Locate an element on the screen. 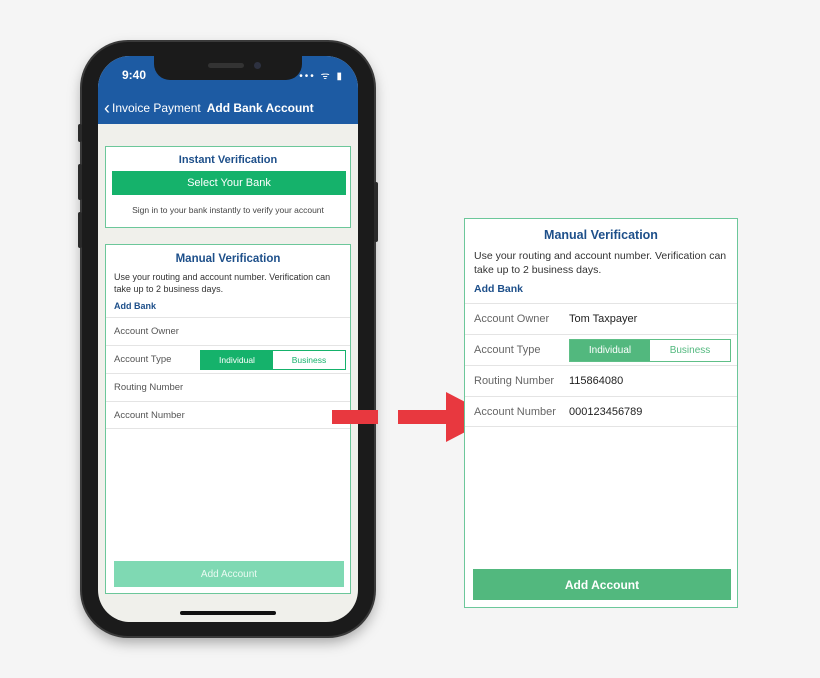  panel-account-type-segmented-control: Individual Business is located at coordinates (650, 350).